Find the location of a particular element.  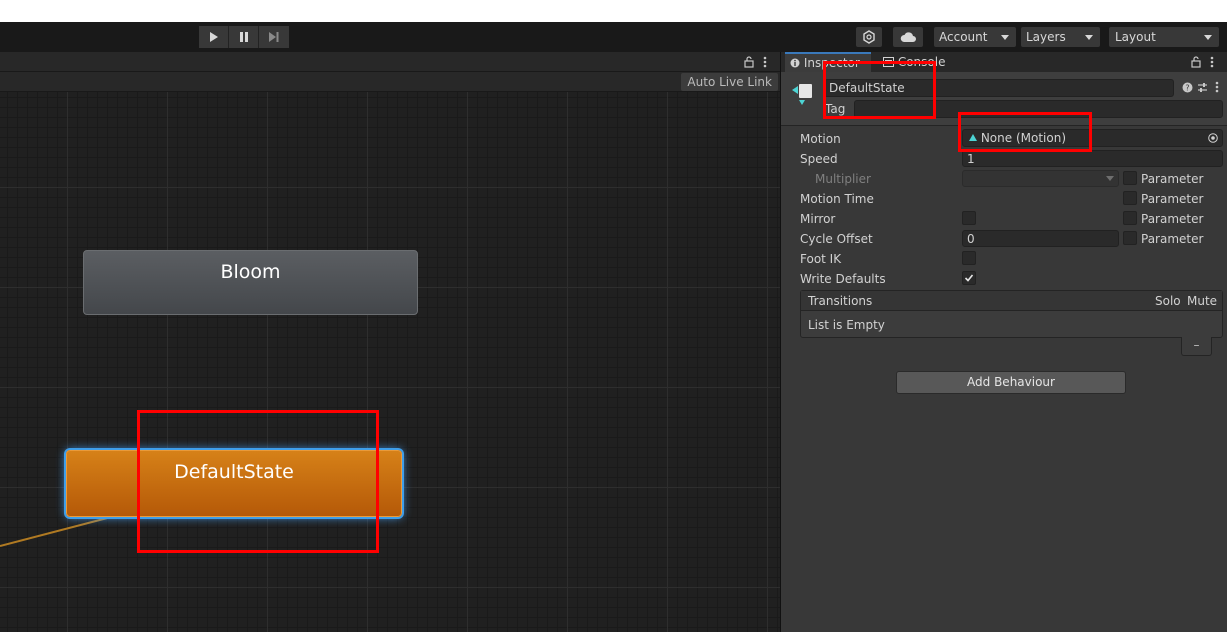

help-icon: ? is located at coordinates (1187, 87).